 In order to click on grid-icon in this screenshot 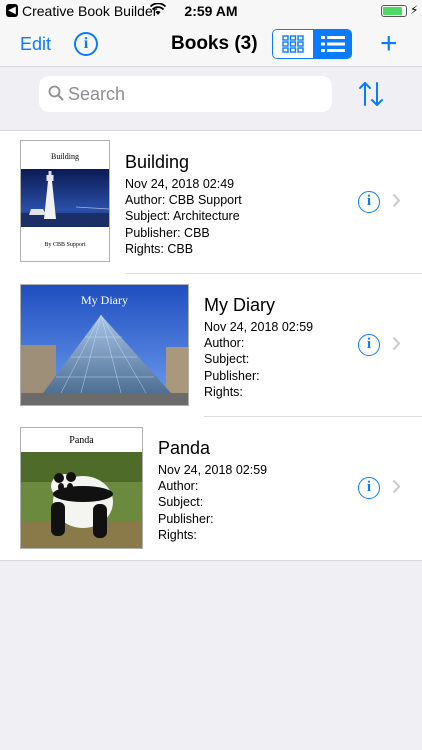, I will do `click(293, 44)`.